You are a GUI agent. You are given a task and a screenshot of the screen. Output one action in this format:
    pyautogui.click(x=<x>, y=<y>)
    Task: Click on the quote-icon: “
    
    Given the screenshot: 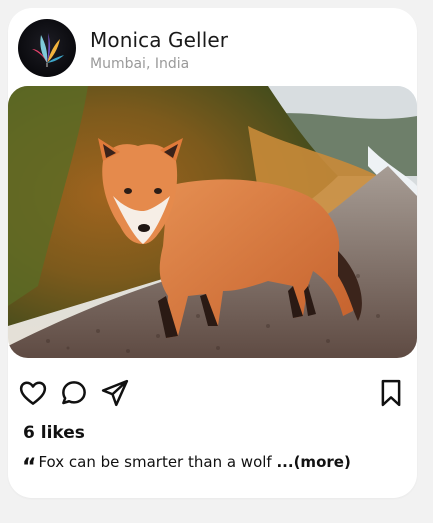 What is the action you would take?
    pyautogui.click(x=29, y=467)
    